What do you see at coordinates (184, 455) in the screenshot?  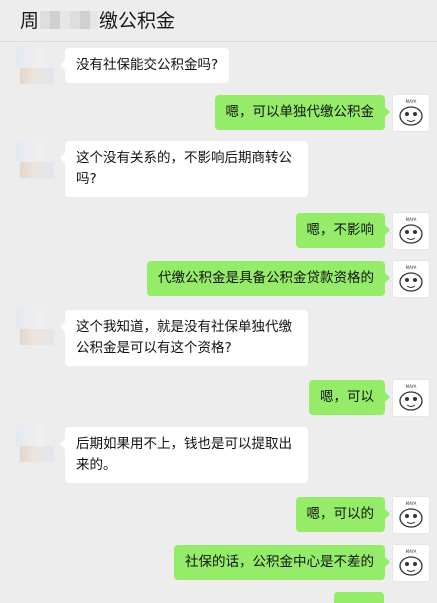 I see `message-bubble: 后期如果用不上，钱也是可以提取出来的。` at bounding box center [184, 455].